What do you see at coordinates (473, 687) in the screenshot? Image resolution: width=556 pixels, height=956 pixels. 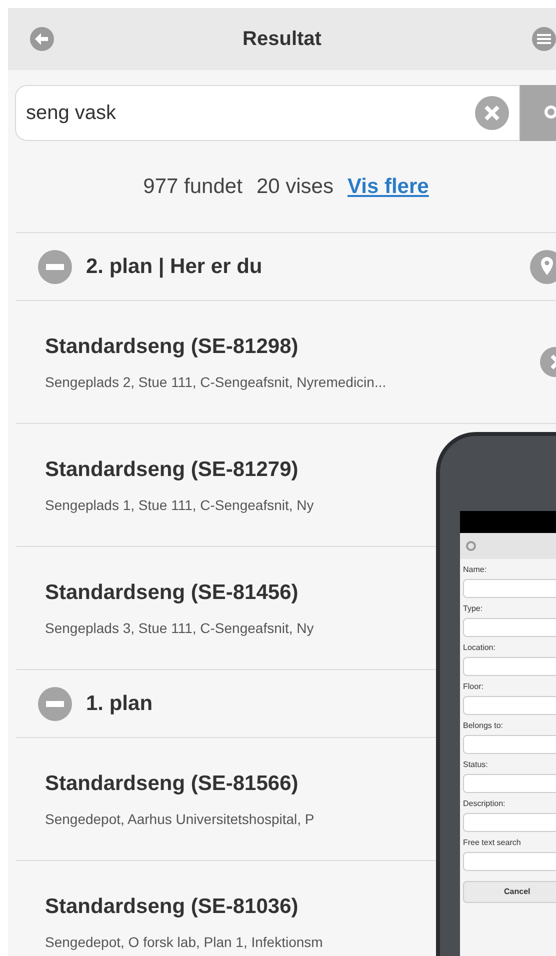 I see `field-label: Floor:` at bounding box center [473, 687].